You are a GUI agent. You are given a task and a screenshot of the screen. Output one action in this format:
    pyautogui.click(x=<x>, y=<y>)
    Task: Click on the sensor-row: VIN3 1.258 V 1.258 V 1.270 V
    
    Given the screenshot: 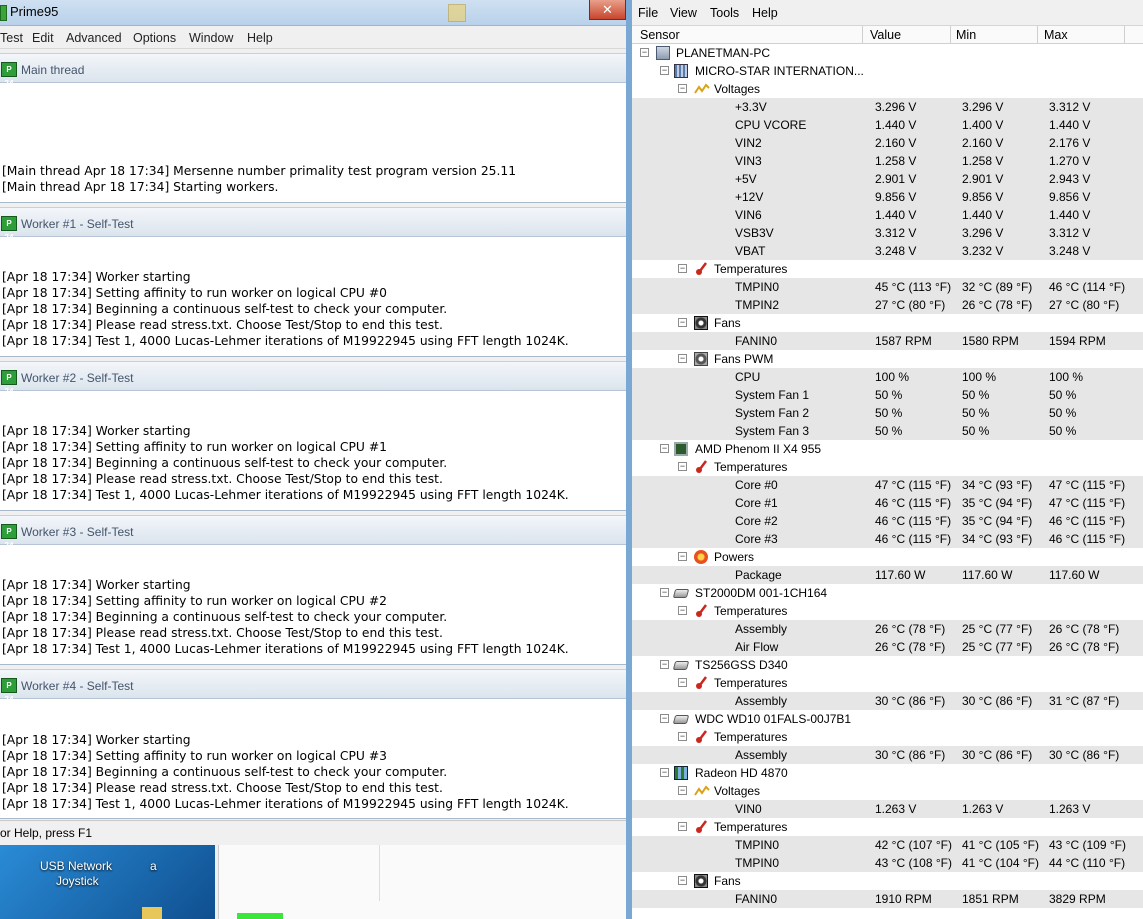 What is the action you would take?
    pyautogui.click(x=887, y=161)
    